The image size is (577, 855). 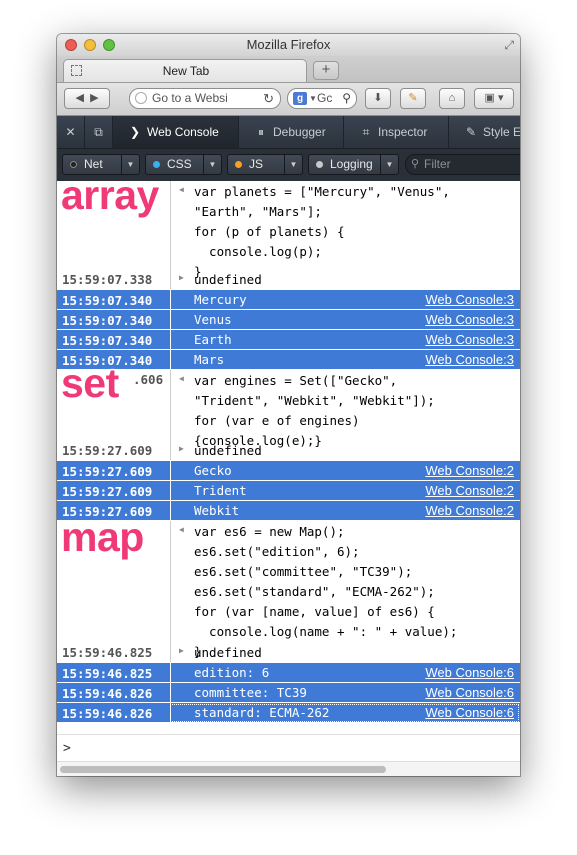 I want to click on downloads-button: ⬇, so click(x=378, y=98).